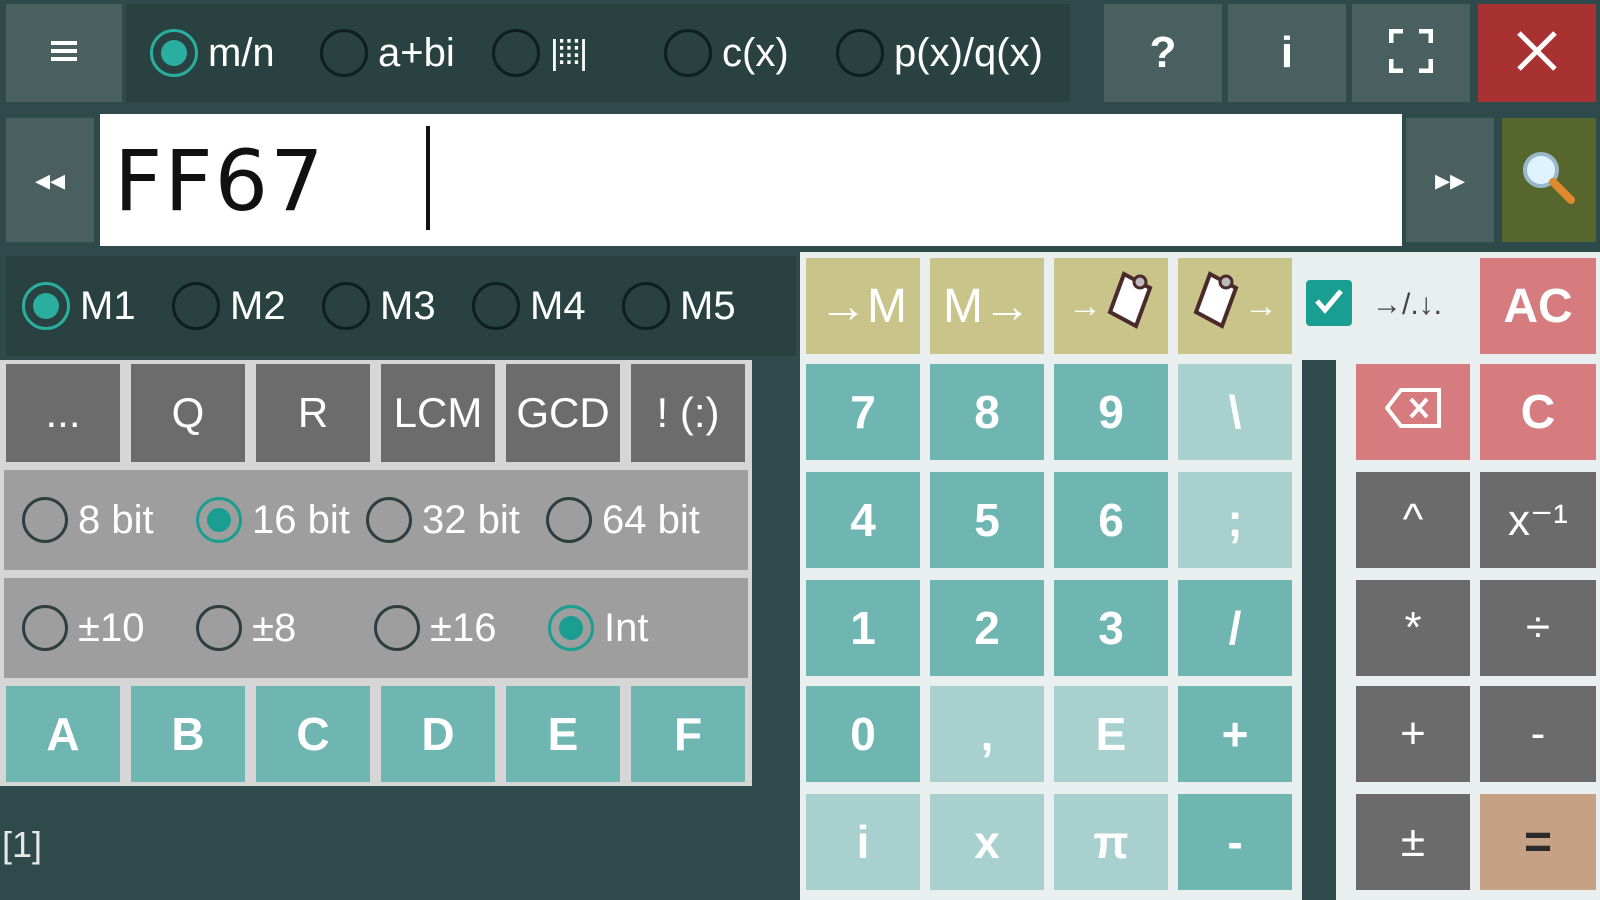 Image resolution: width=1600 pixels, height=900 pixels. I want to click on key-pi: π, so click(1111, 842).